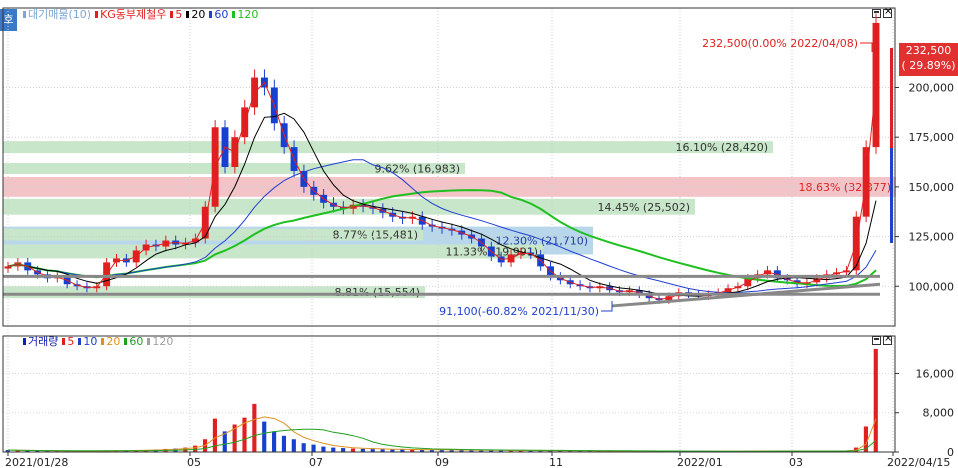  I want to click on x-tick-label-1: 05, so click(194, 462).